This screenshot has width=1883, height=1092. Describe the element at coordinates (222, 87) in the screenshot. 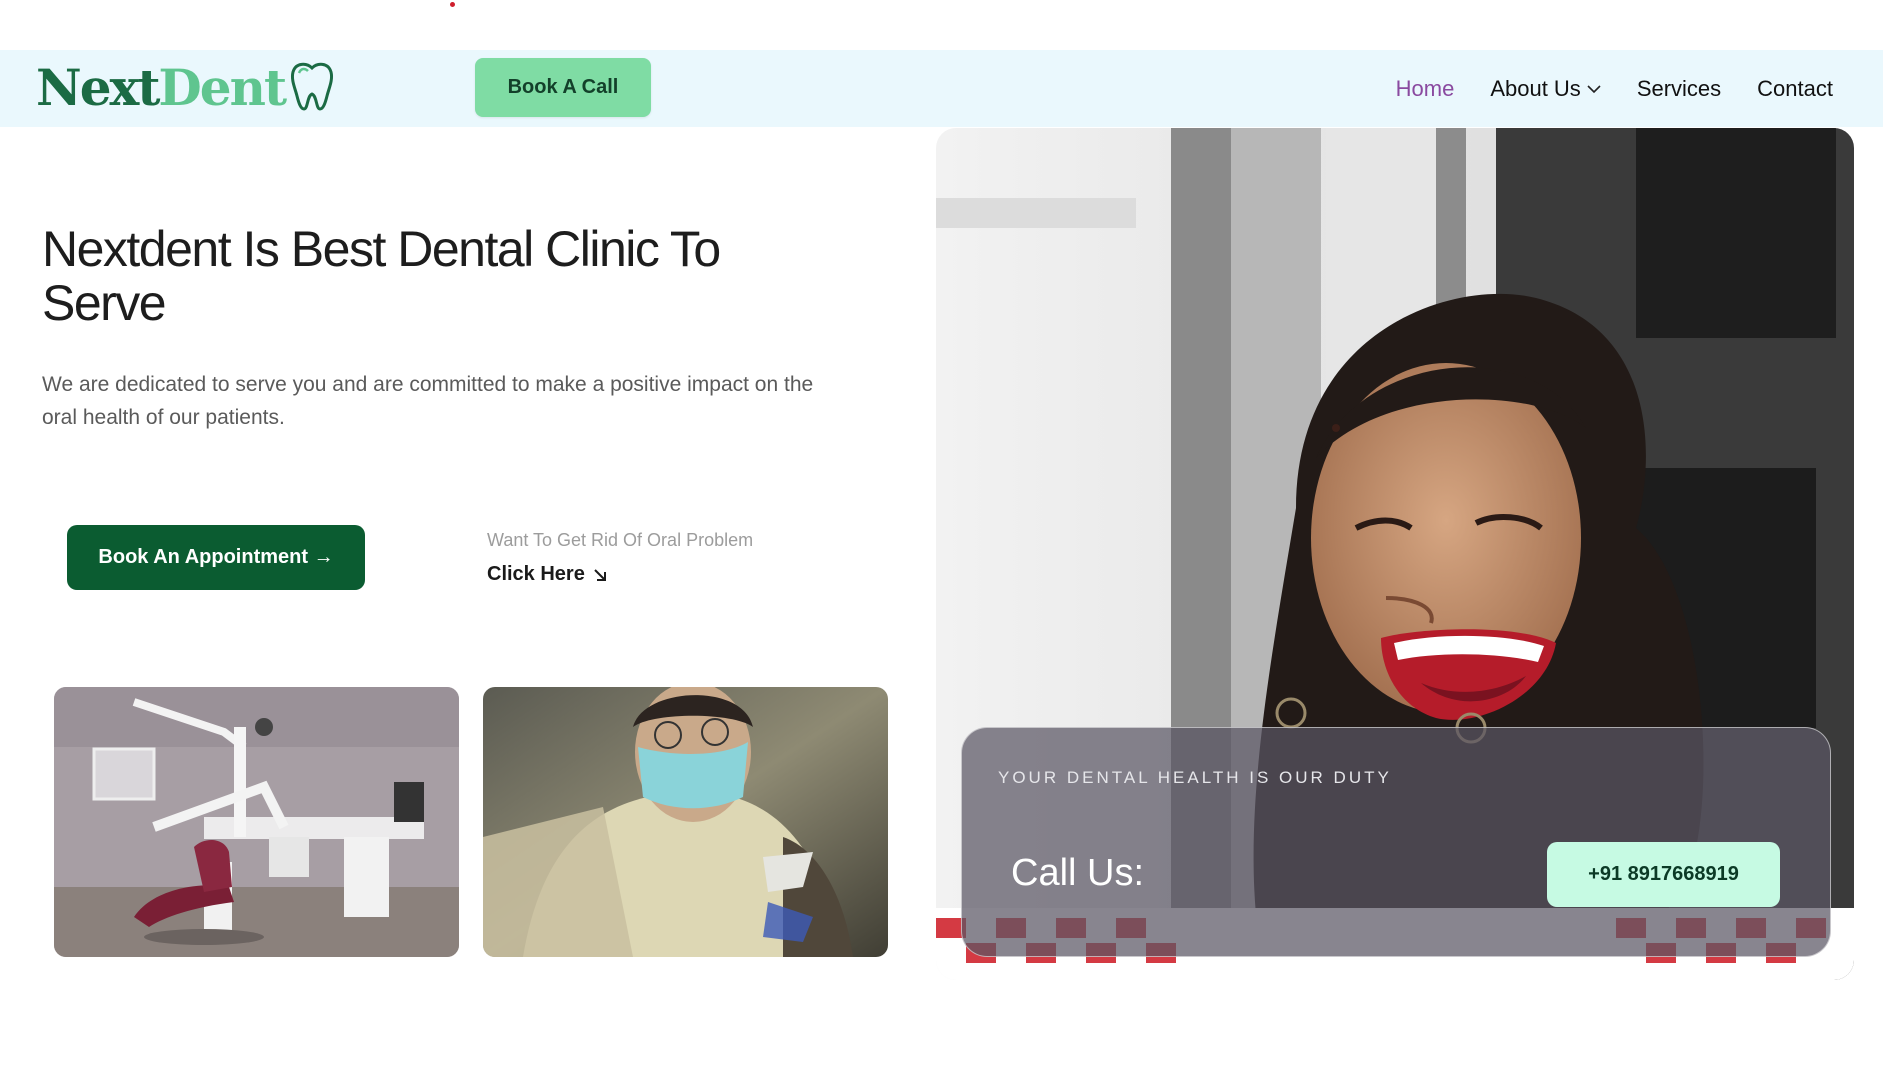

I see `logo-text-dent: Dent` at that location.